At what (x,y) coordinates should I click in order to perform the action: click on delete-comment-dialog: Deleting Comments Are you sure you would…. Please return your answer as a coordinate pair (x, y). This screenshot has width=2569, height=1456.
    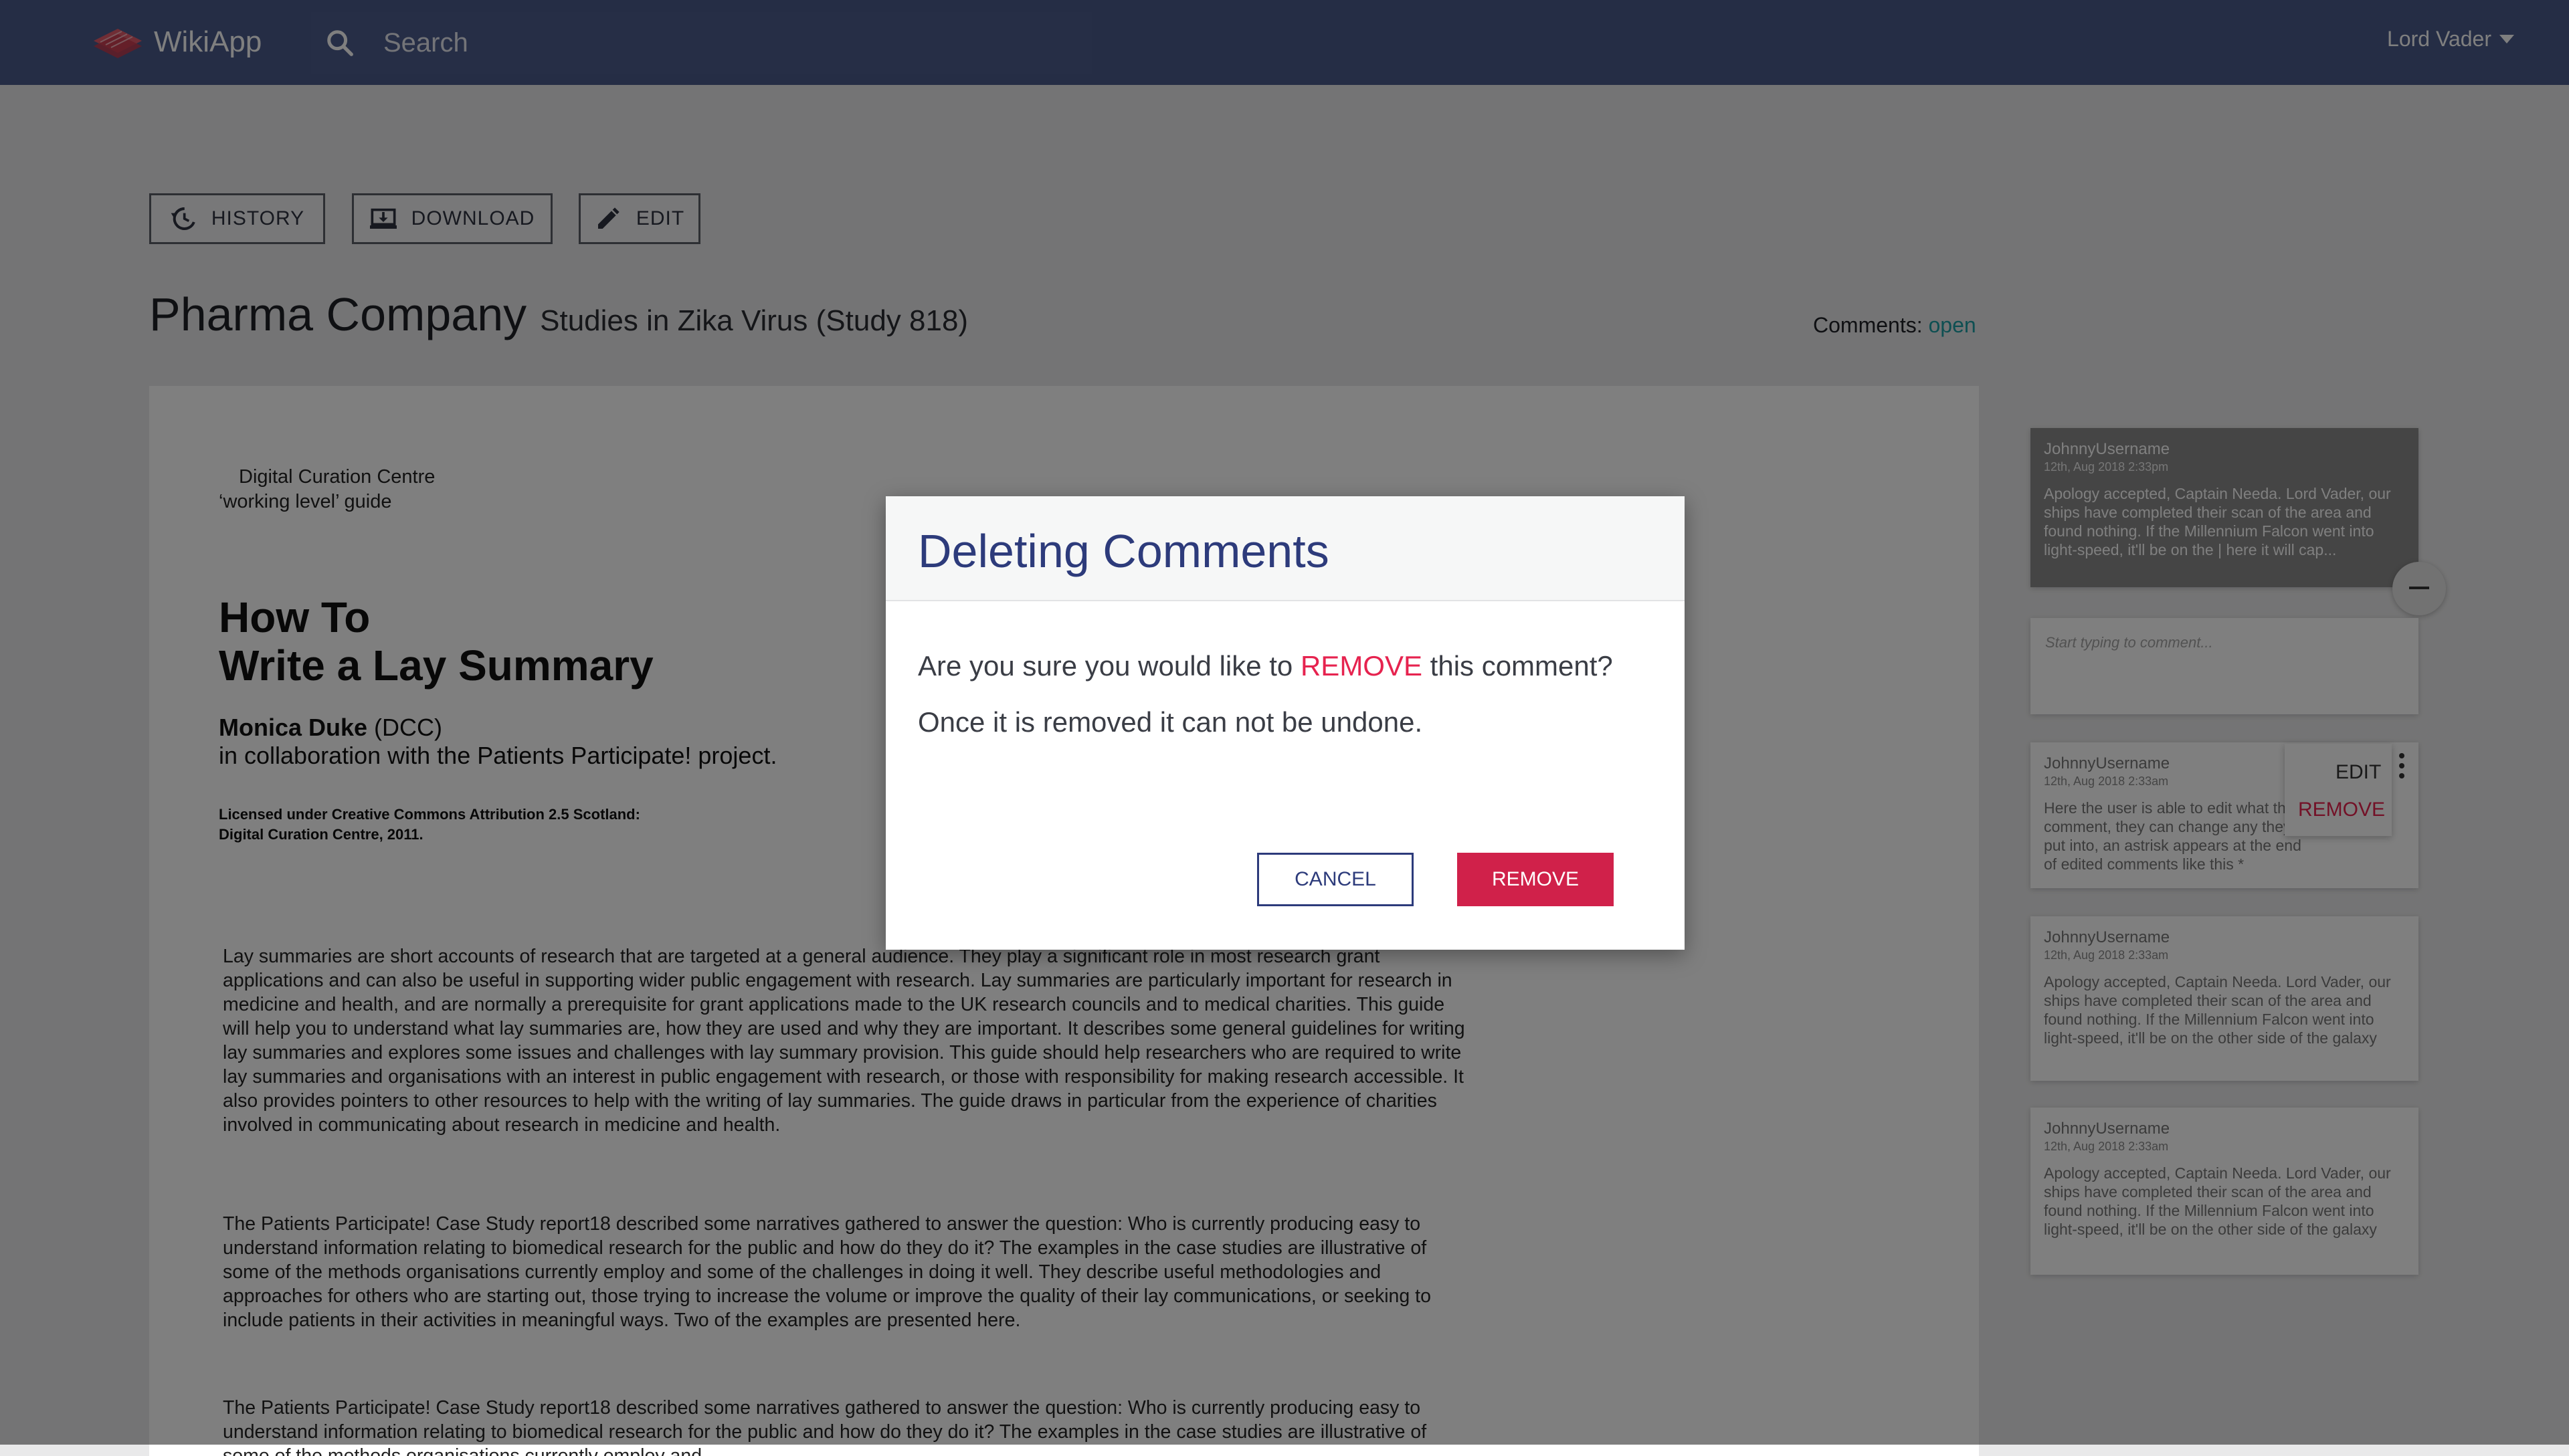
    Looking at the image, I should click on (1285, 723).